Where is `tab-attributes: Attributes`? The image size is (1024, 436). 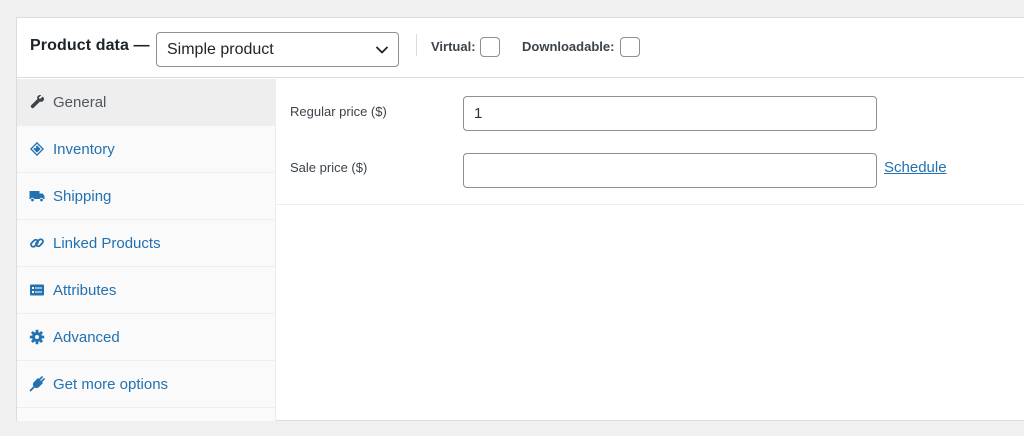 tab-attributes: Attributes is located at coordinates (146, 290).